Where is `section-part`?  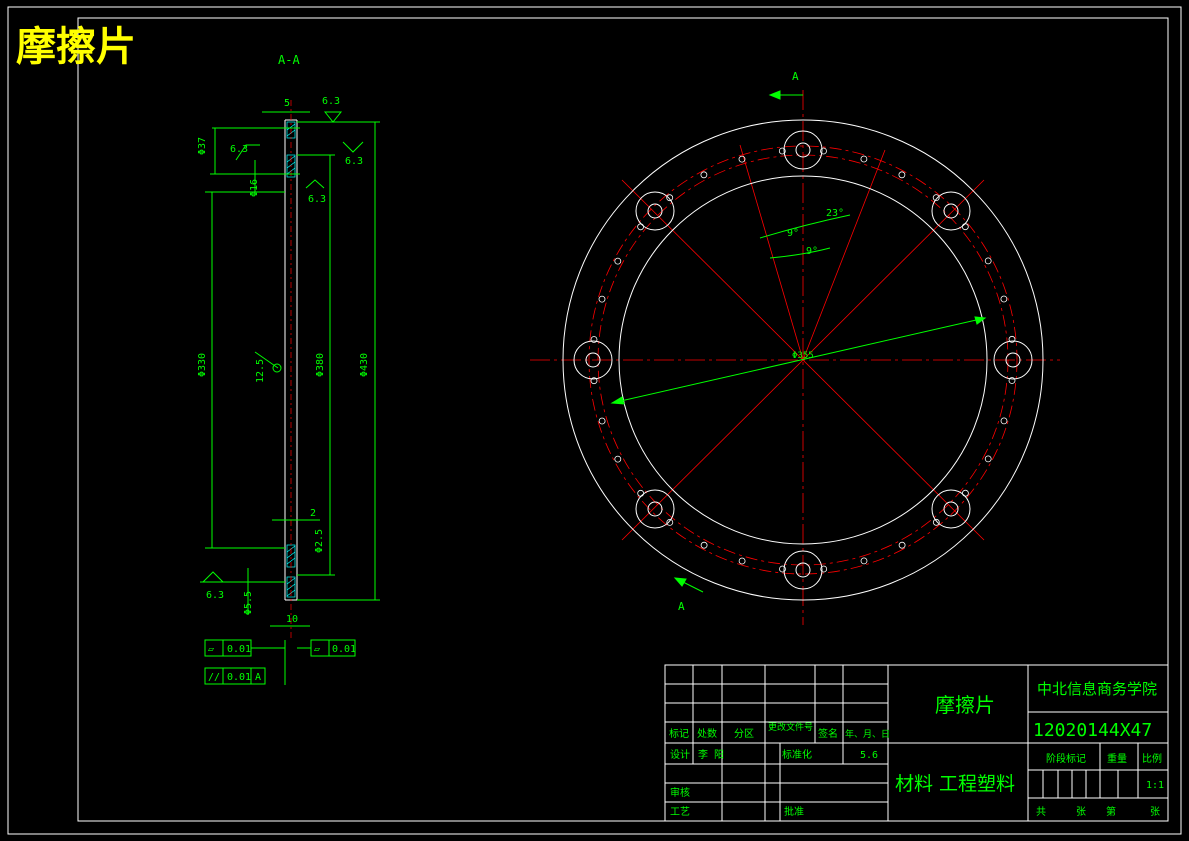
section-part is located at coordinates (291, 360).